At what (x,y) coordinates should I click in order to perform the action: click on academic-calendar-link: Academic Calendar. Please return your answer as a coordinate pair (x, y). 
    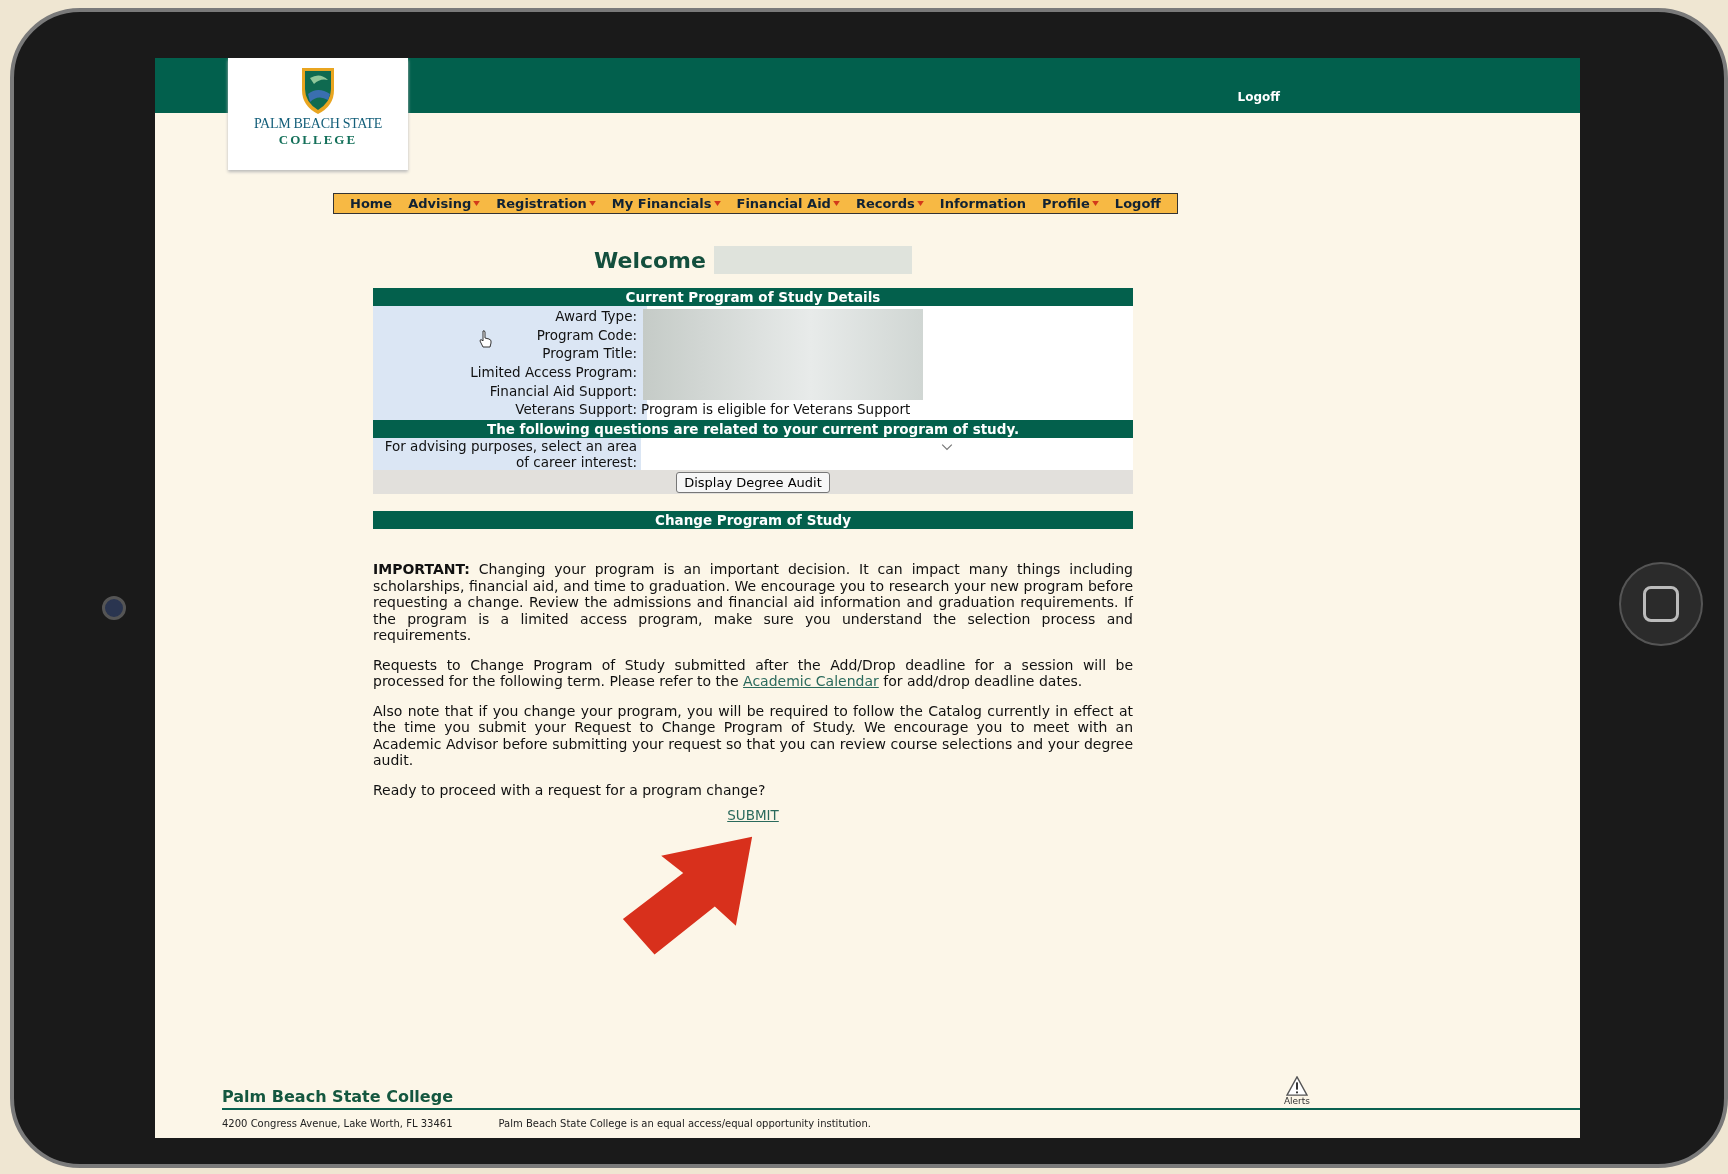
    Looking at the image, I should click on (811, 681).